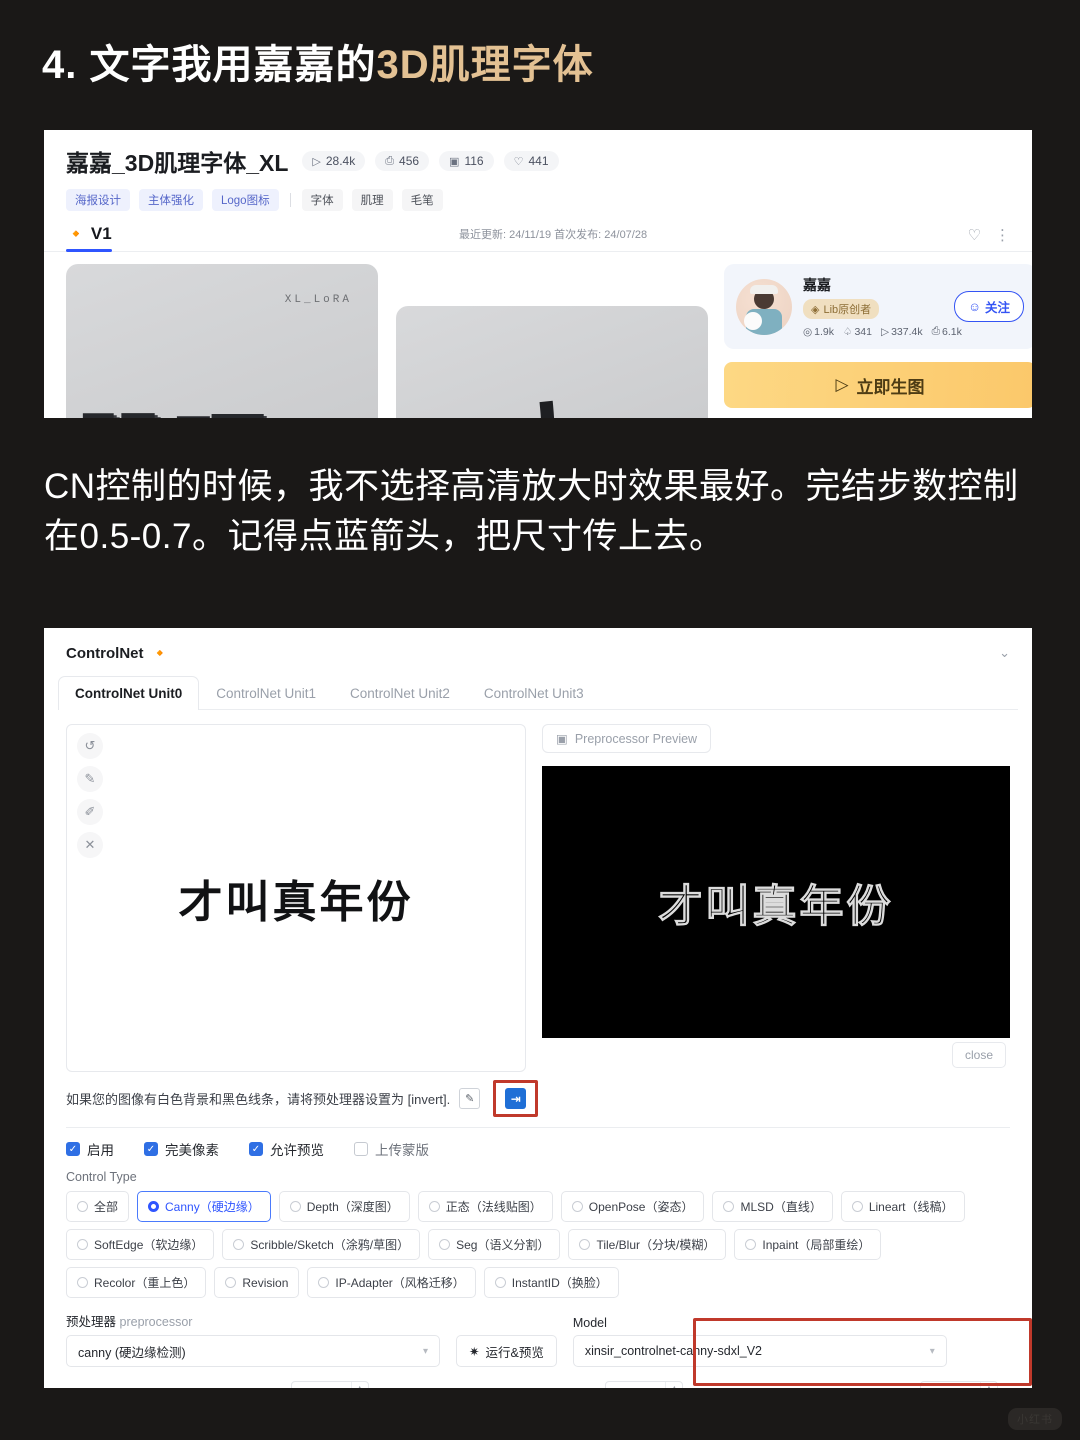 The image size is (1080, 1440). I want to click on more-options-icon: ⋮, so click(1002, 235).